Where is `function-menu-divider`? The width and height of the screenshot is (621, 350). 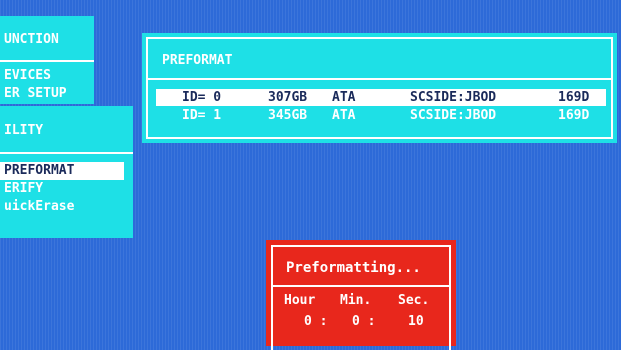 function-menu-divider is located at coordinates (47, 61).